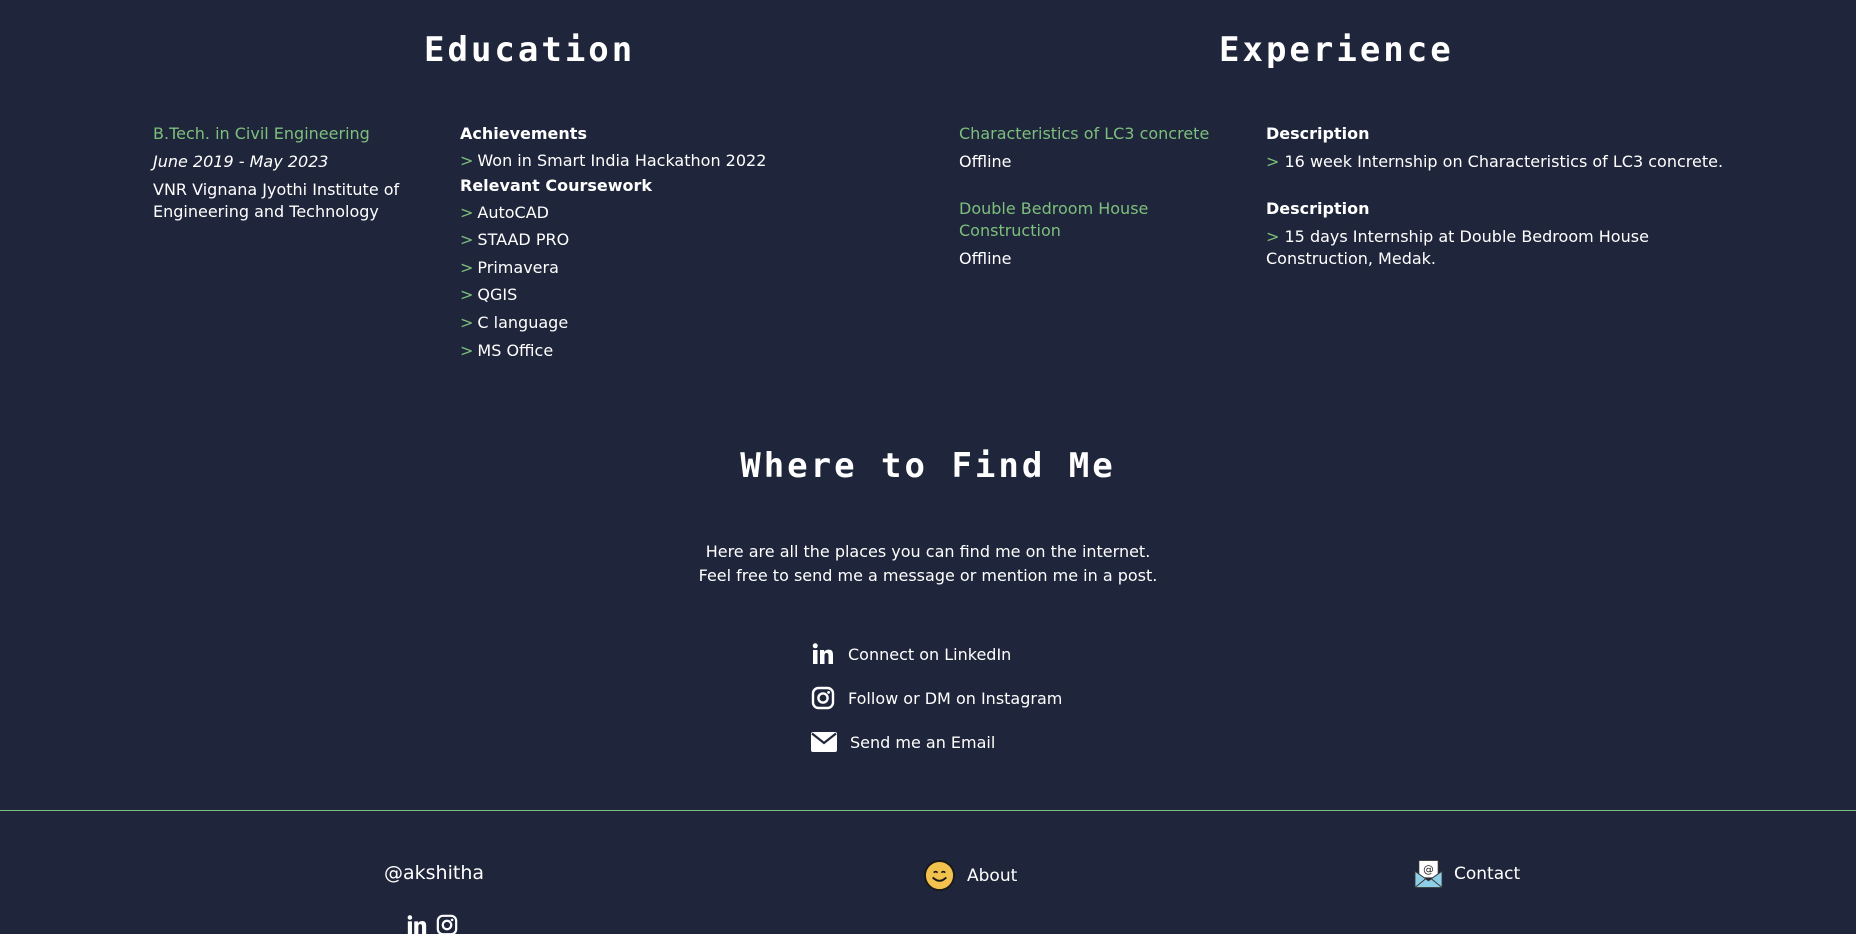 The height and width of the screenshot is (934, 1856). I want to click on mail-letter-icon: @, so click(1428, 874).